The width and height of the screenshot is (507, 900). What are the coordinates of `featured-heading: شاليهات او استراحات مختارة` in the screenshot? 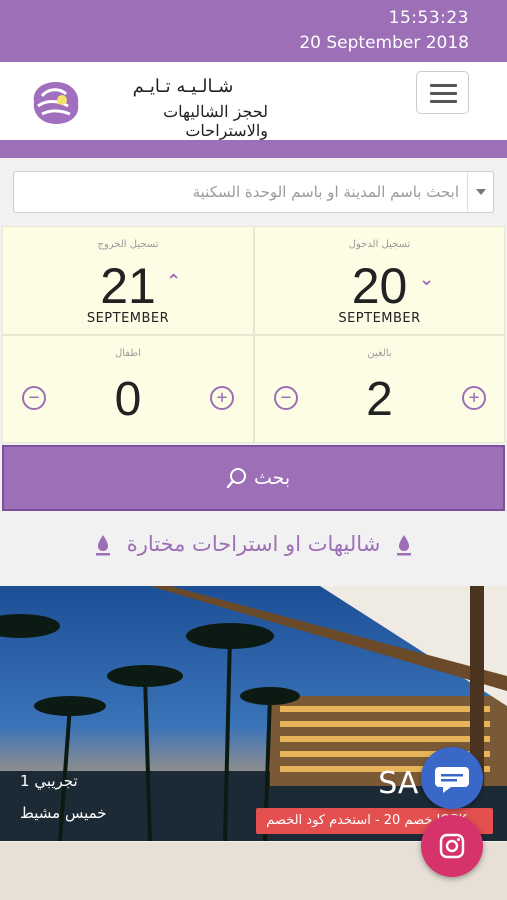 It's located at (253, 544).